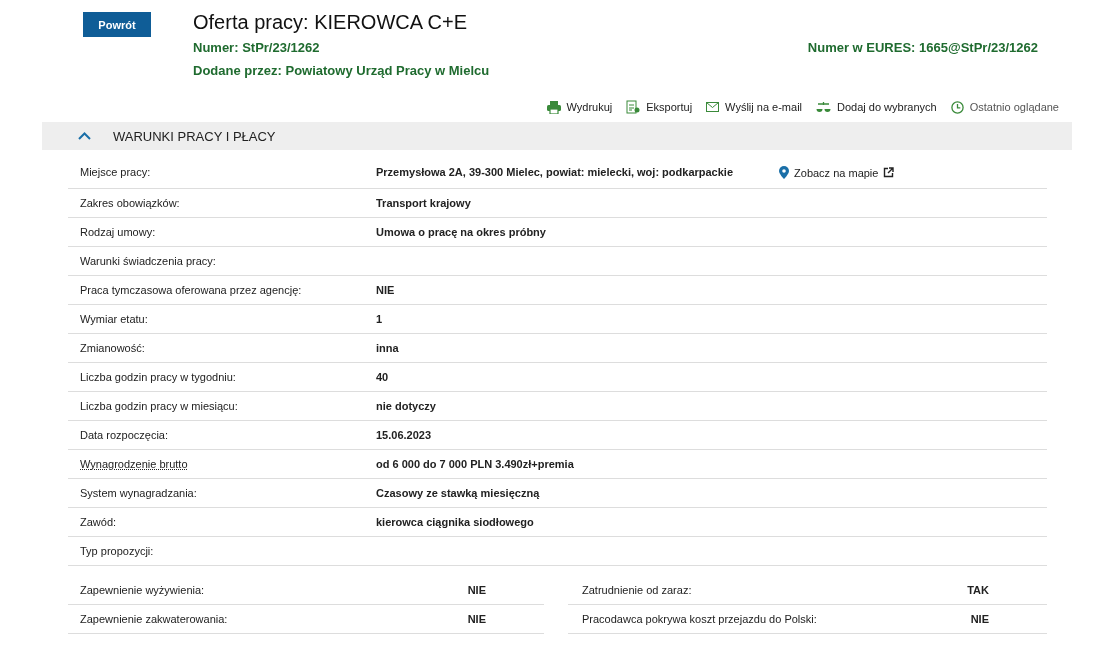 The image size is (1114, 652). Describe the element at coordinates (784, 172) in the screenshot. I see `map-pin-icon` at that location.